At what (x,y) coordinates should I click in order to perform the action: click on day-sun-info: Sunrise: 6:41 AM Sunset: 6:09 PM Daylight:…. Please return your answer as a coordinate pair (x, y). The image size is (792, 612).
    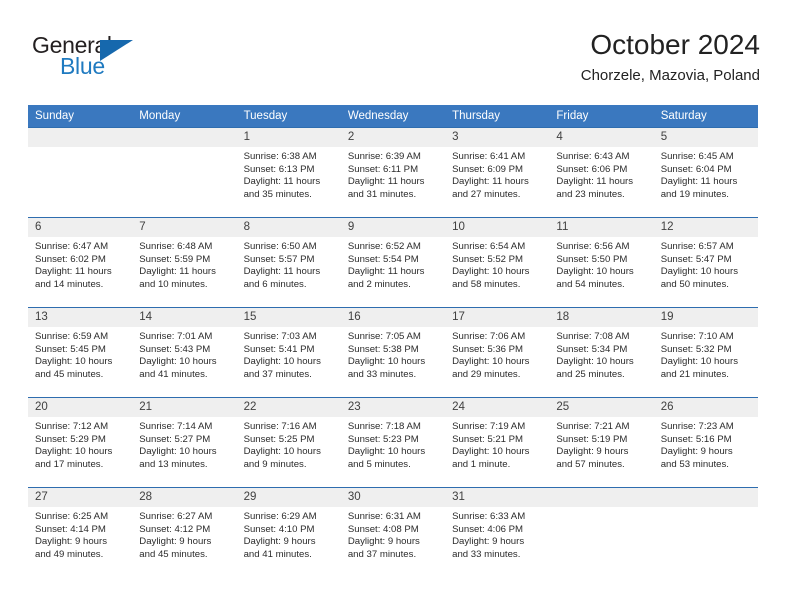
    Looking at the image, I should click on (497, 174).